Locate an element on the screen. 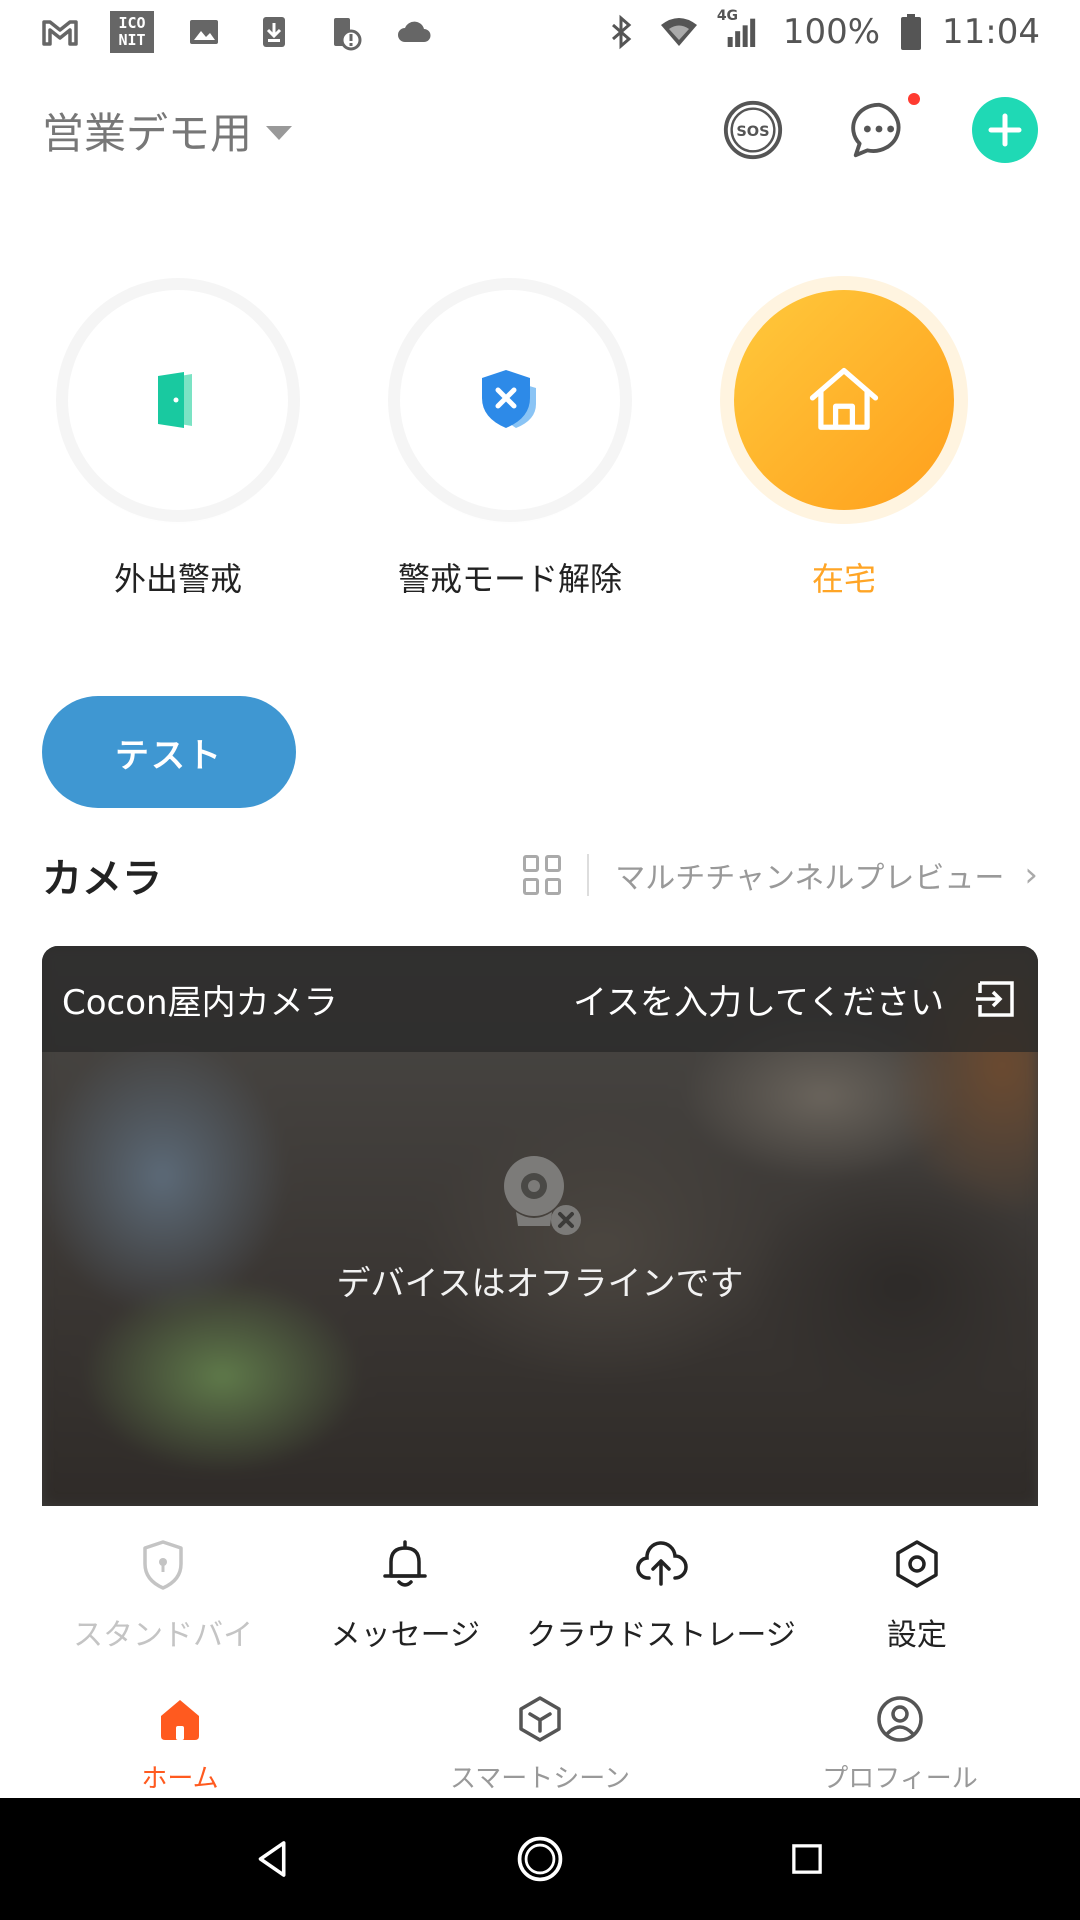 The height and width of the screenshot is (1920, 1080). mode-home: 在宅 is located at coordinates (844, 445).